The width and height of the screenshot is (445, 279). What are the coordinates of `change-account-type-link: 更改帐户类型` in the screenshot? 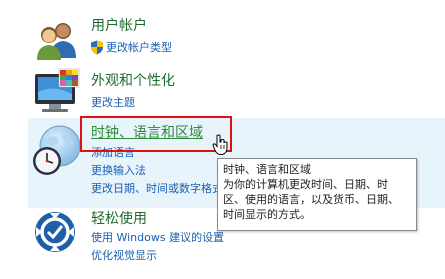 It's located at (139, 48).